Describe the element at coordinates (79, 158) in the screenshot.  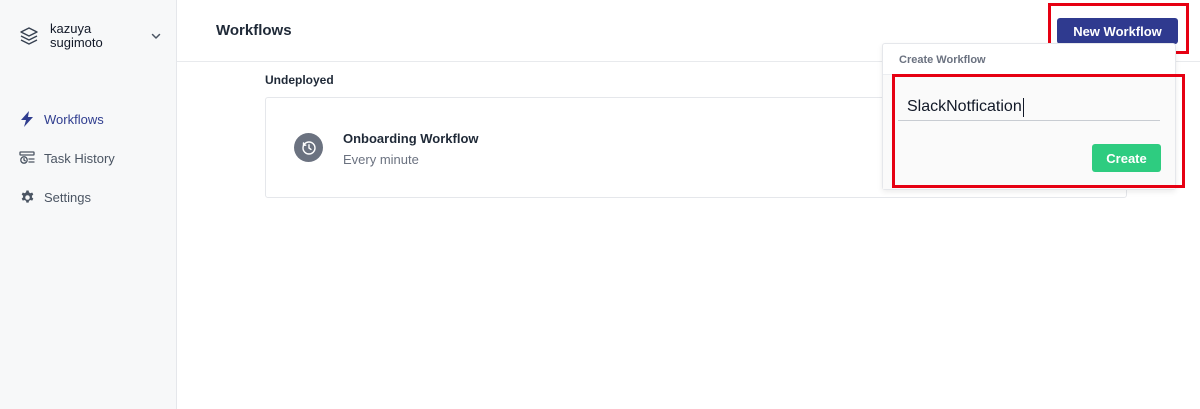
I see `sidebar-item-label: Task History` at that location.